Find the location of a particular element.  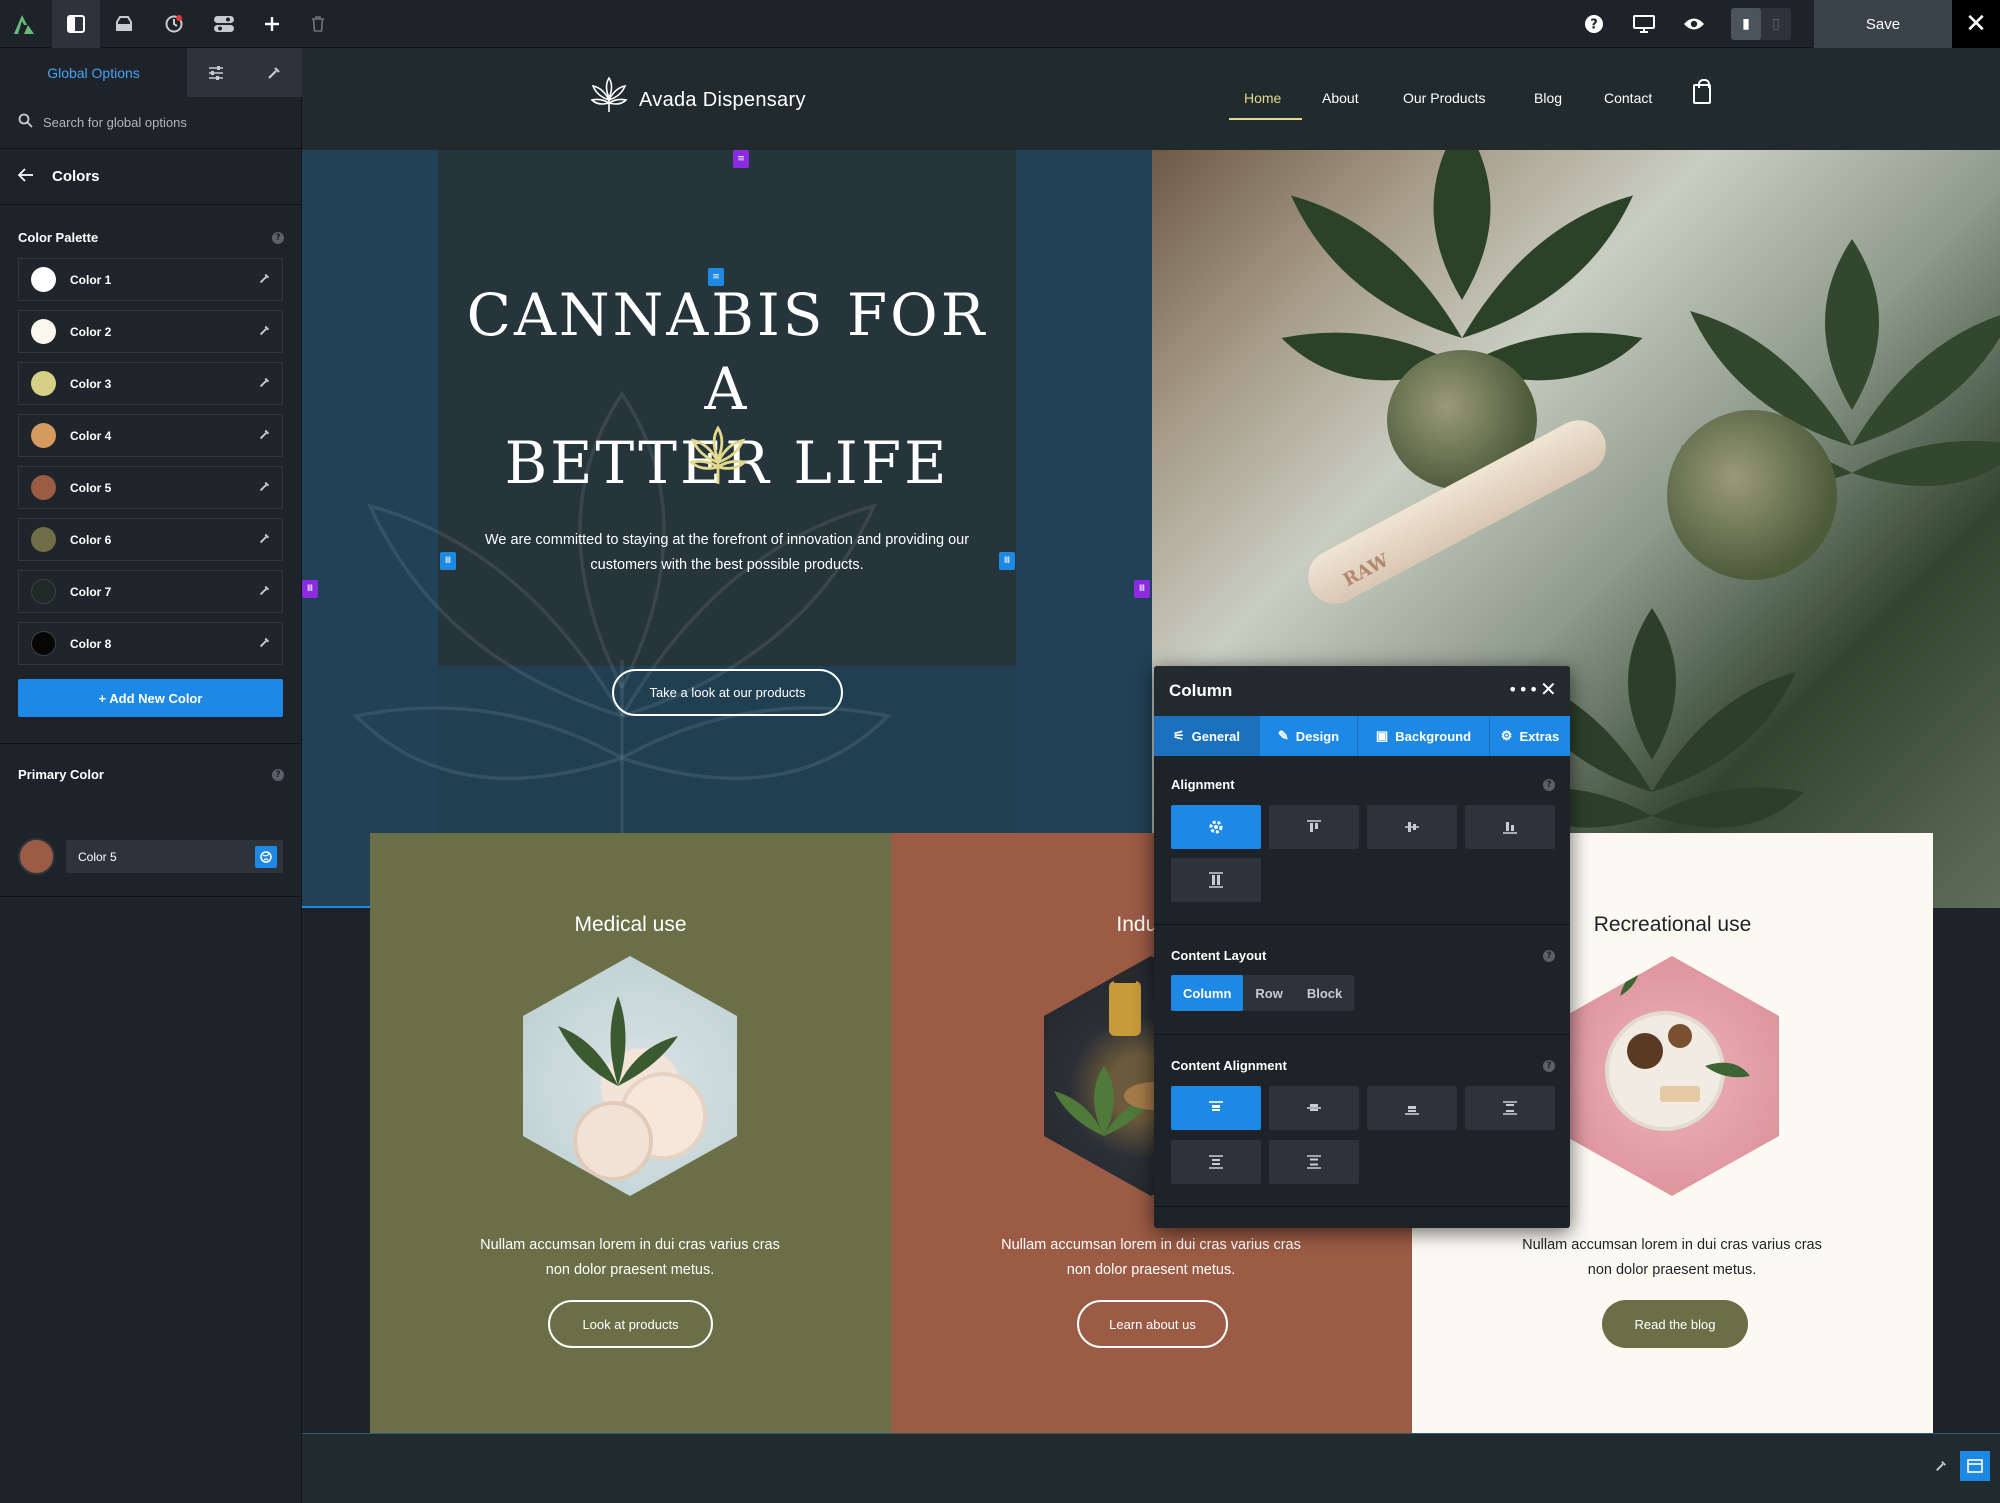

save-button: Save is located at coordinates (1883, 24).